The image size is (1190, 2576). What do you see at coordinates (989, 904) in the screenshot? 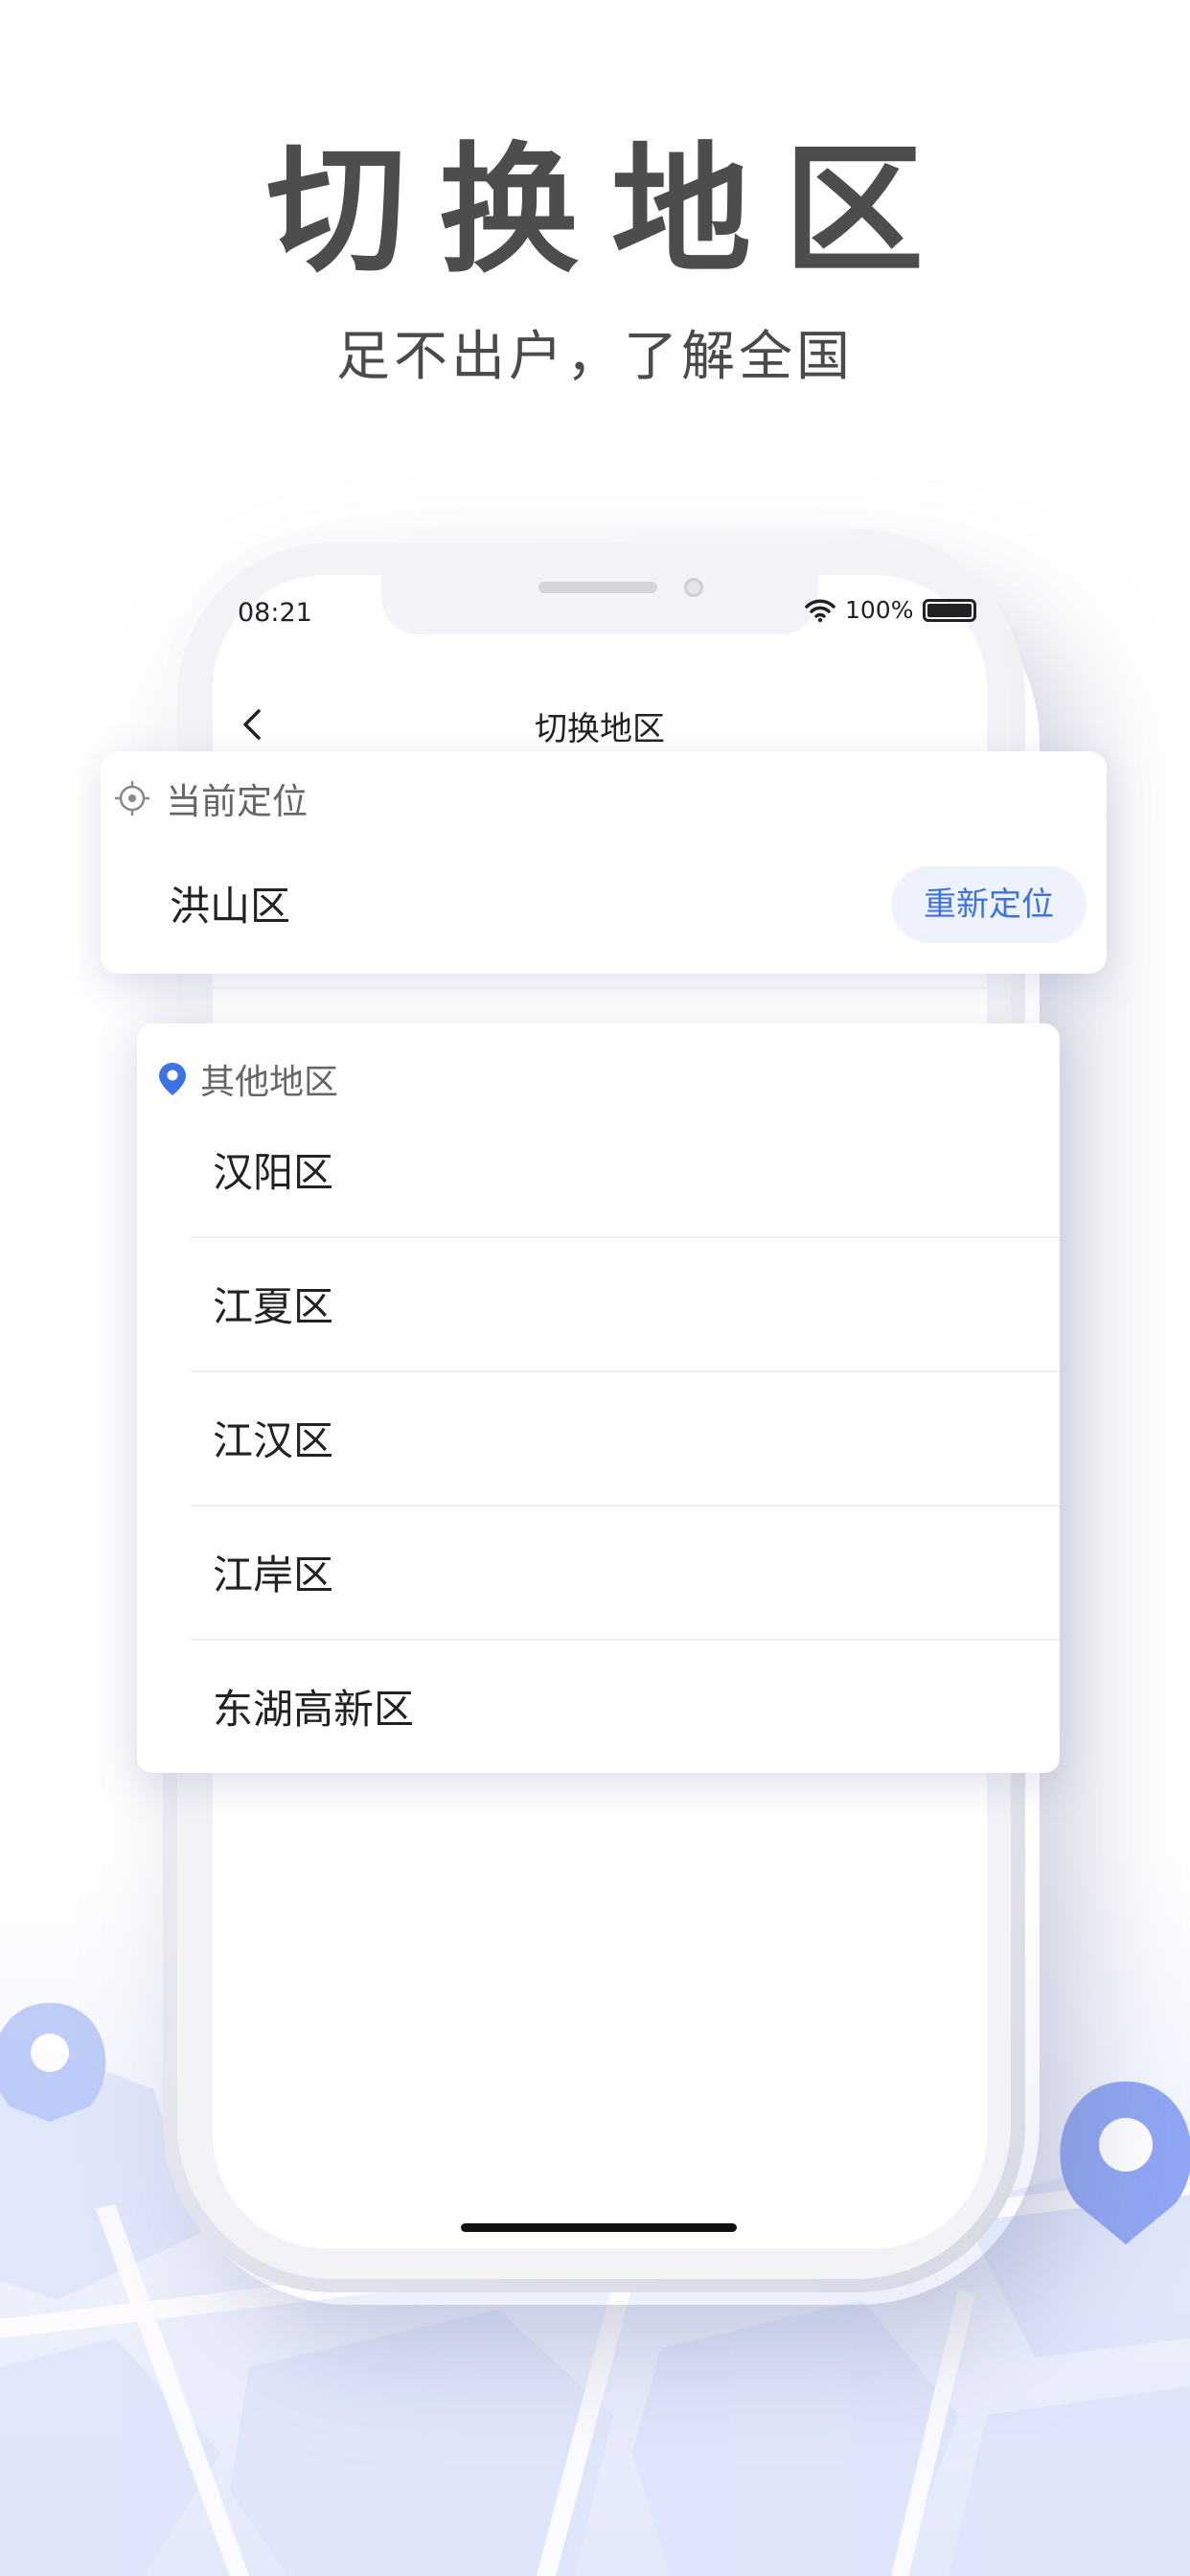
I see `relocate-button: 重新定位` at bounding box center [989, 904].